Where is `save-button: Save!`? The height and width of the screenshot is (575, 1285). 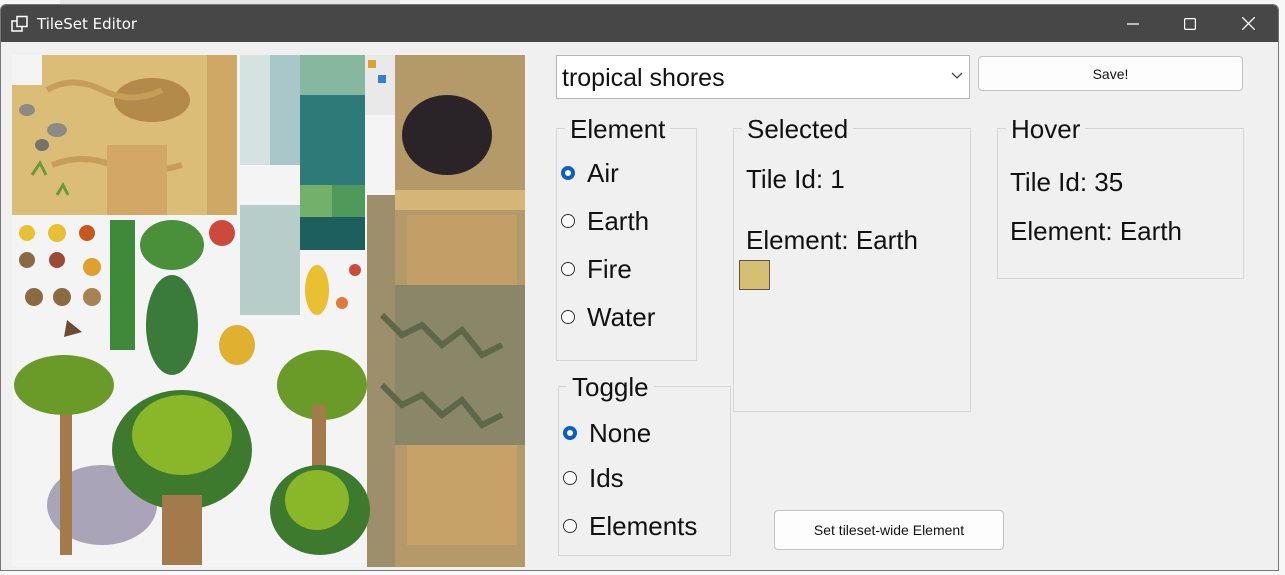
save-button: Save! is located at coordinates (1110, 73).